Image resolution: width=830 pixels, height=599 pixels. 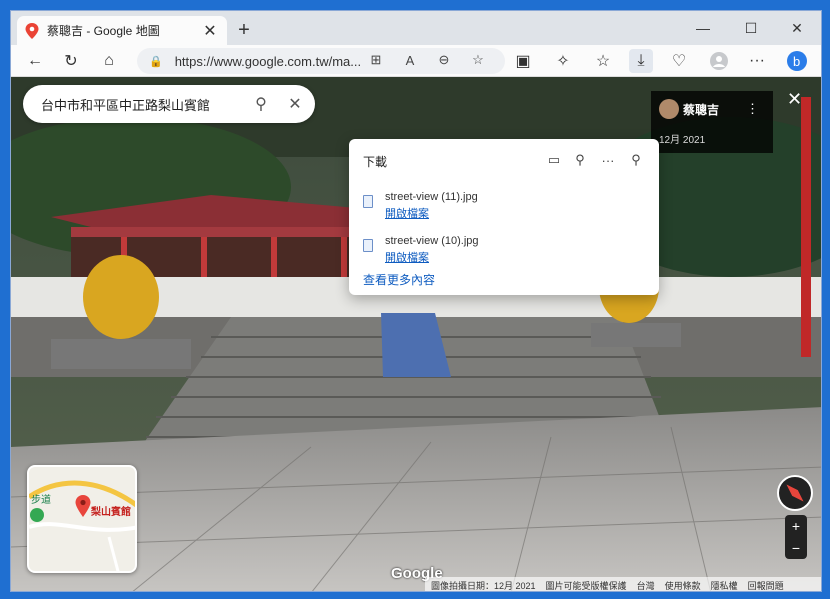 What do you see at coordinates (751, 28) in the screenshot?
I see `maximize-button: ☐` at bounding box center [751, 28].